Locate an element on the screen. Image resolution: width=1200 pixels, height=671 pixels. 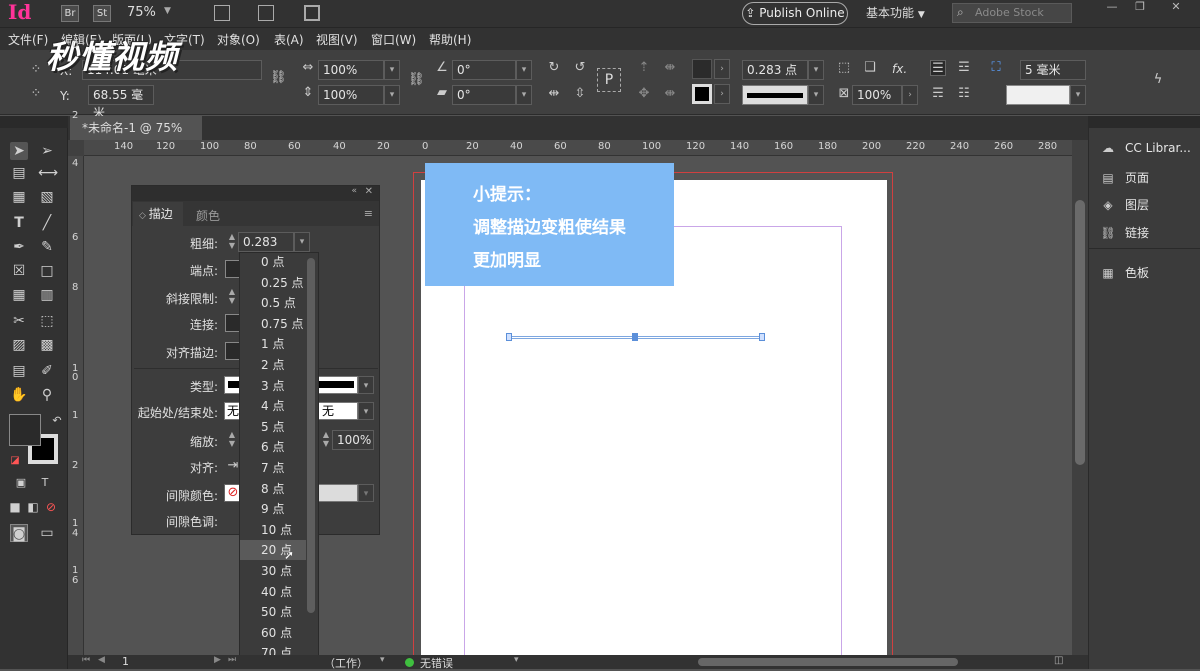
weight-option: 3 点 is located at coordinates (273, 386).